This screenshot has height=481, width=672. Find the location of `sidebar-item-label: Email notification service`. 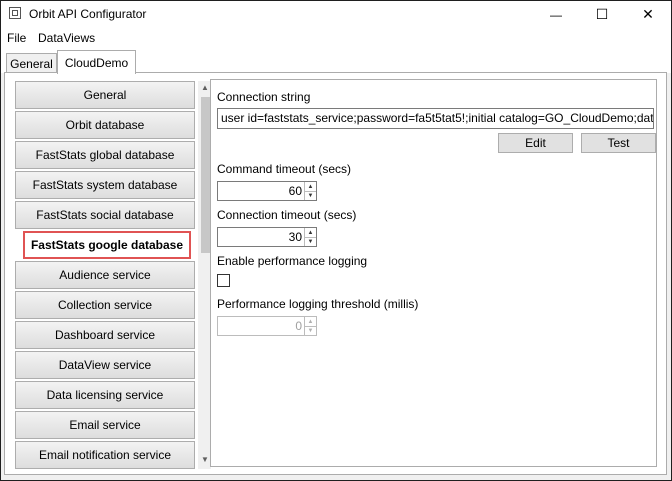

sidebar-item-label: Email notification service is located at coordinates (105, 455).